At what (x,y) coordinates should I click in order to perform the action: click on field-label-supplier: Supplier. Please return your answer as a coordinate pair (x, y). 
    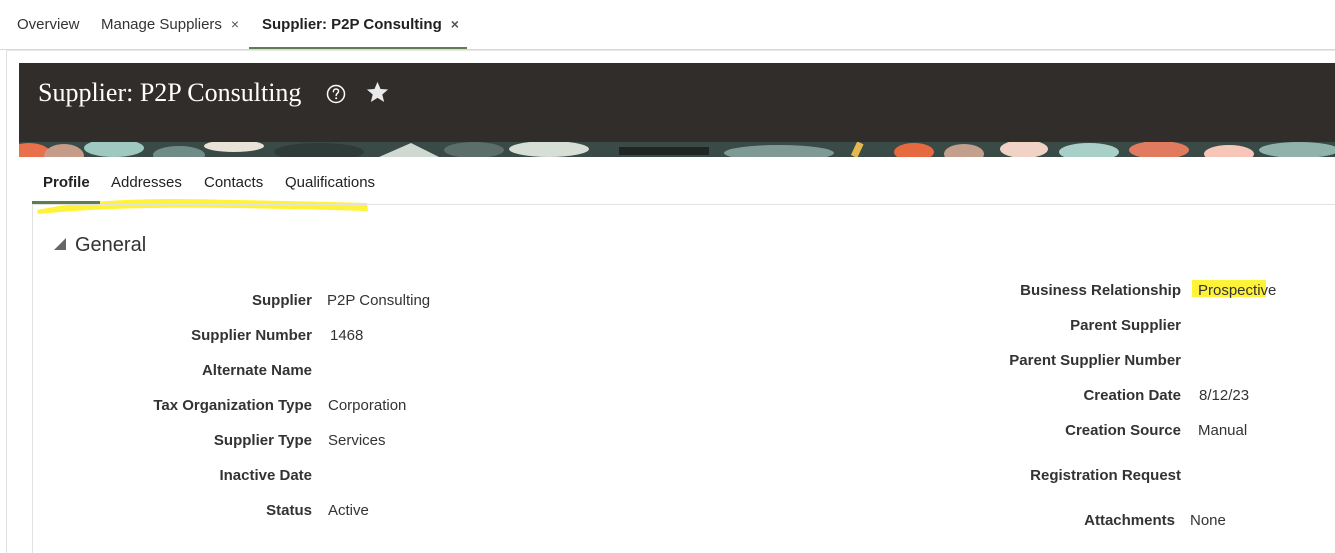
    Looking at the image, I should click on (281, 300).